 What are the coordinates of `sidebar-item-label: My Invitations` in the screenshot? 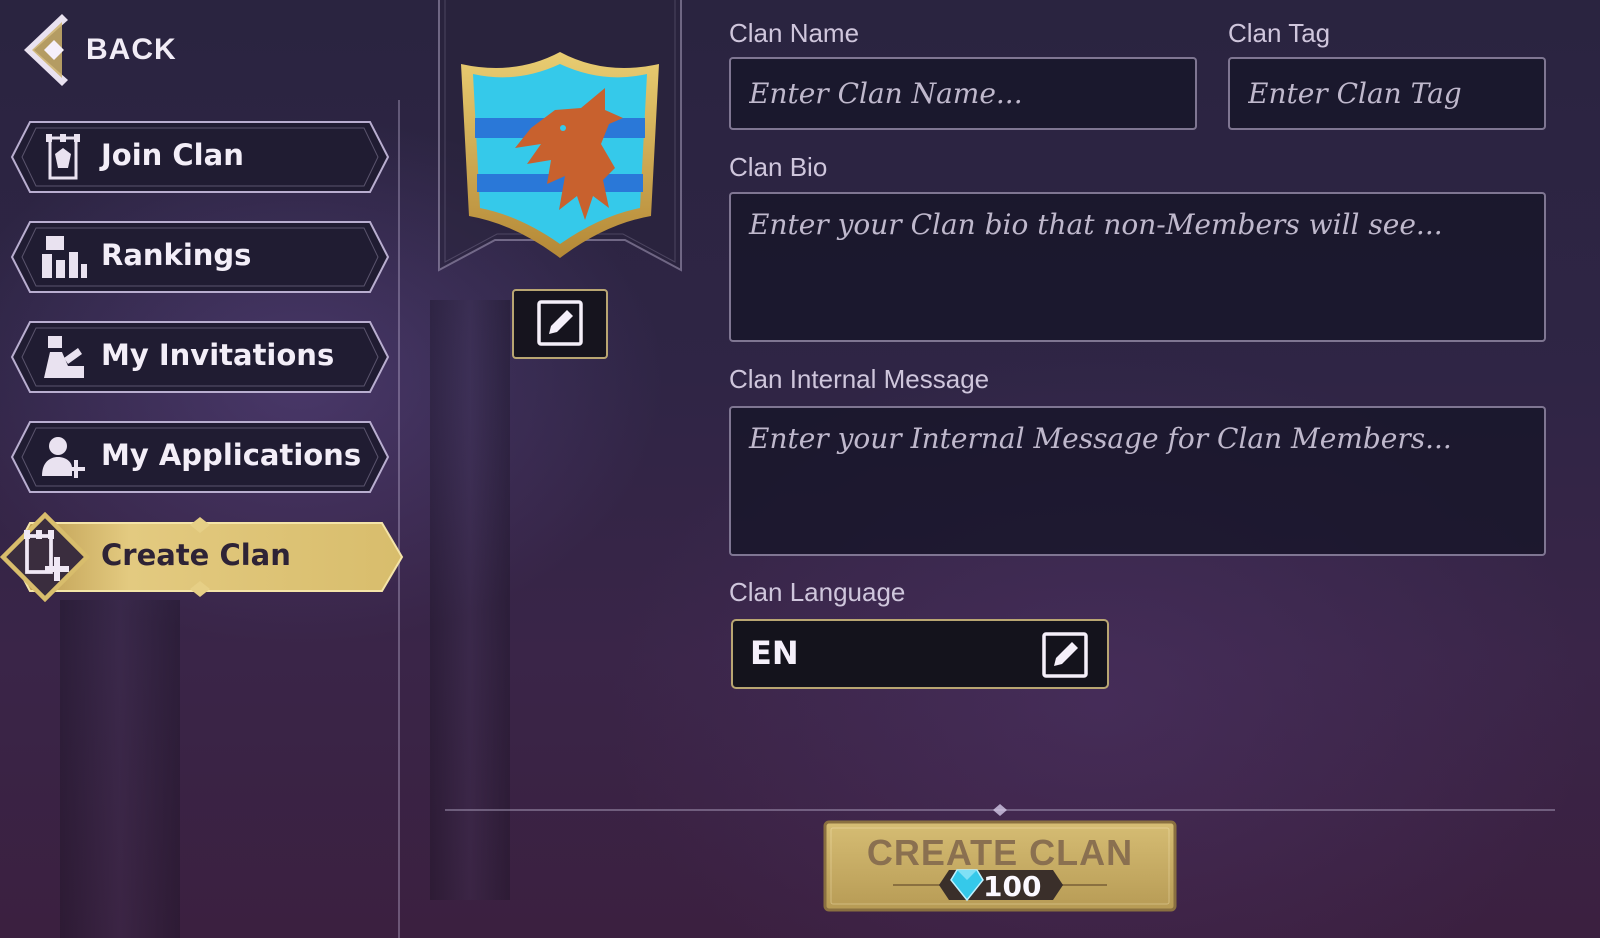 It's located at (218, 355).